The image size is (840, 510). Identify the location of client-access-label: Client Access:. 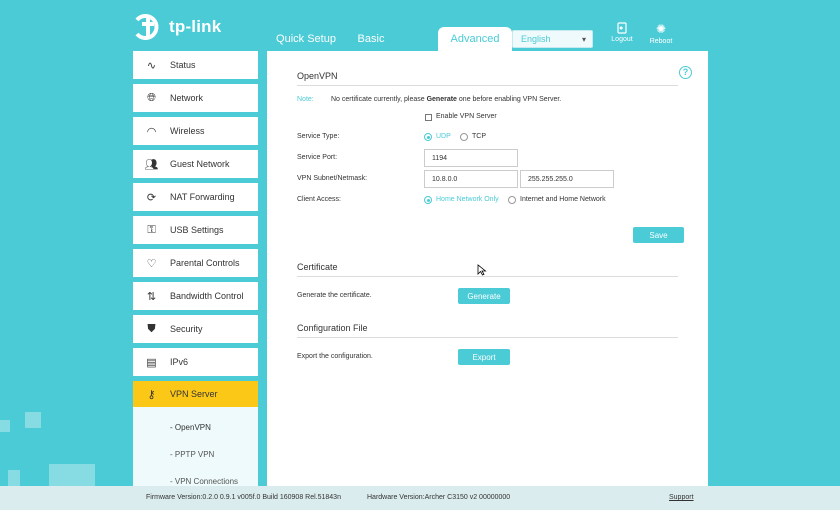
(319, 199).